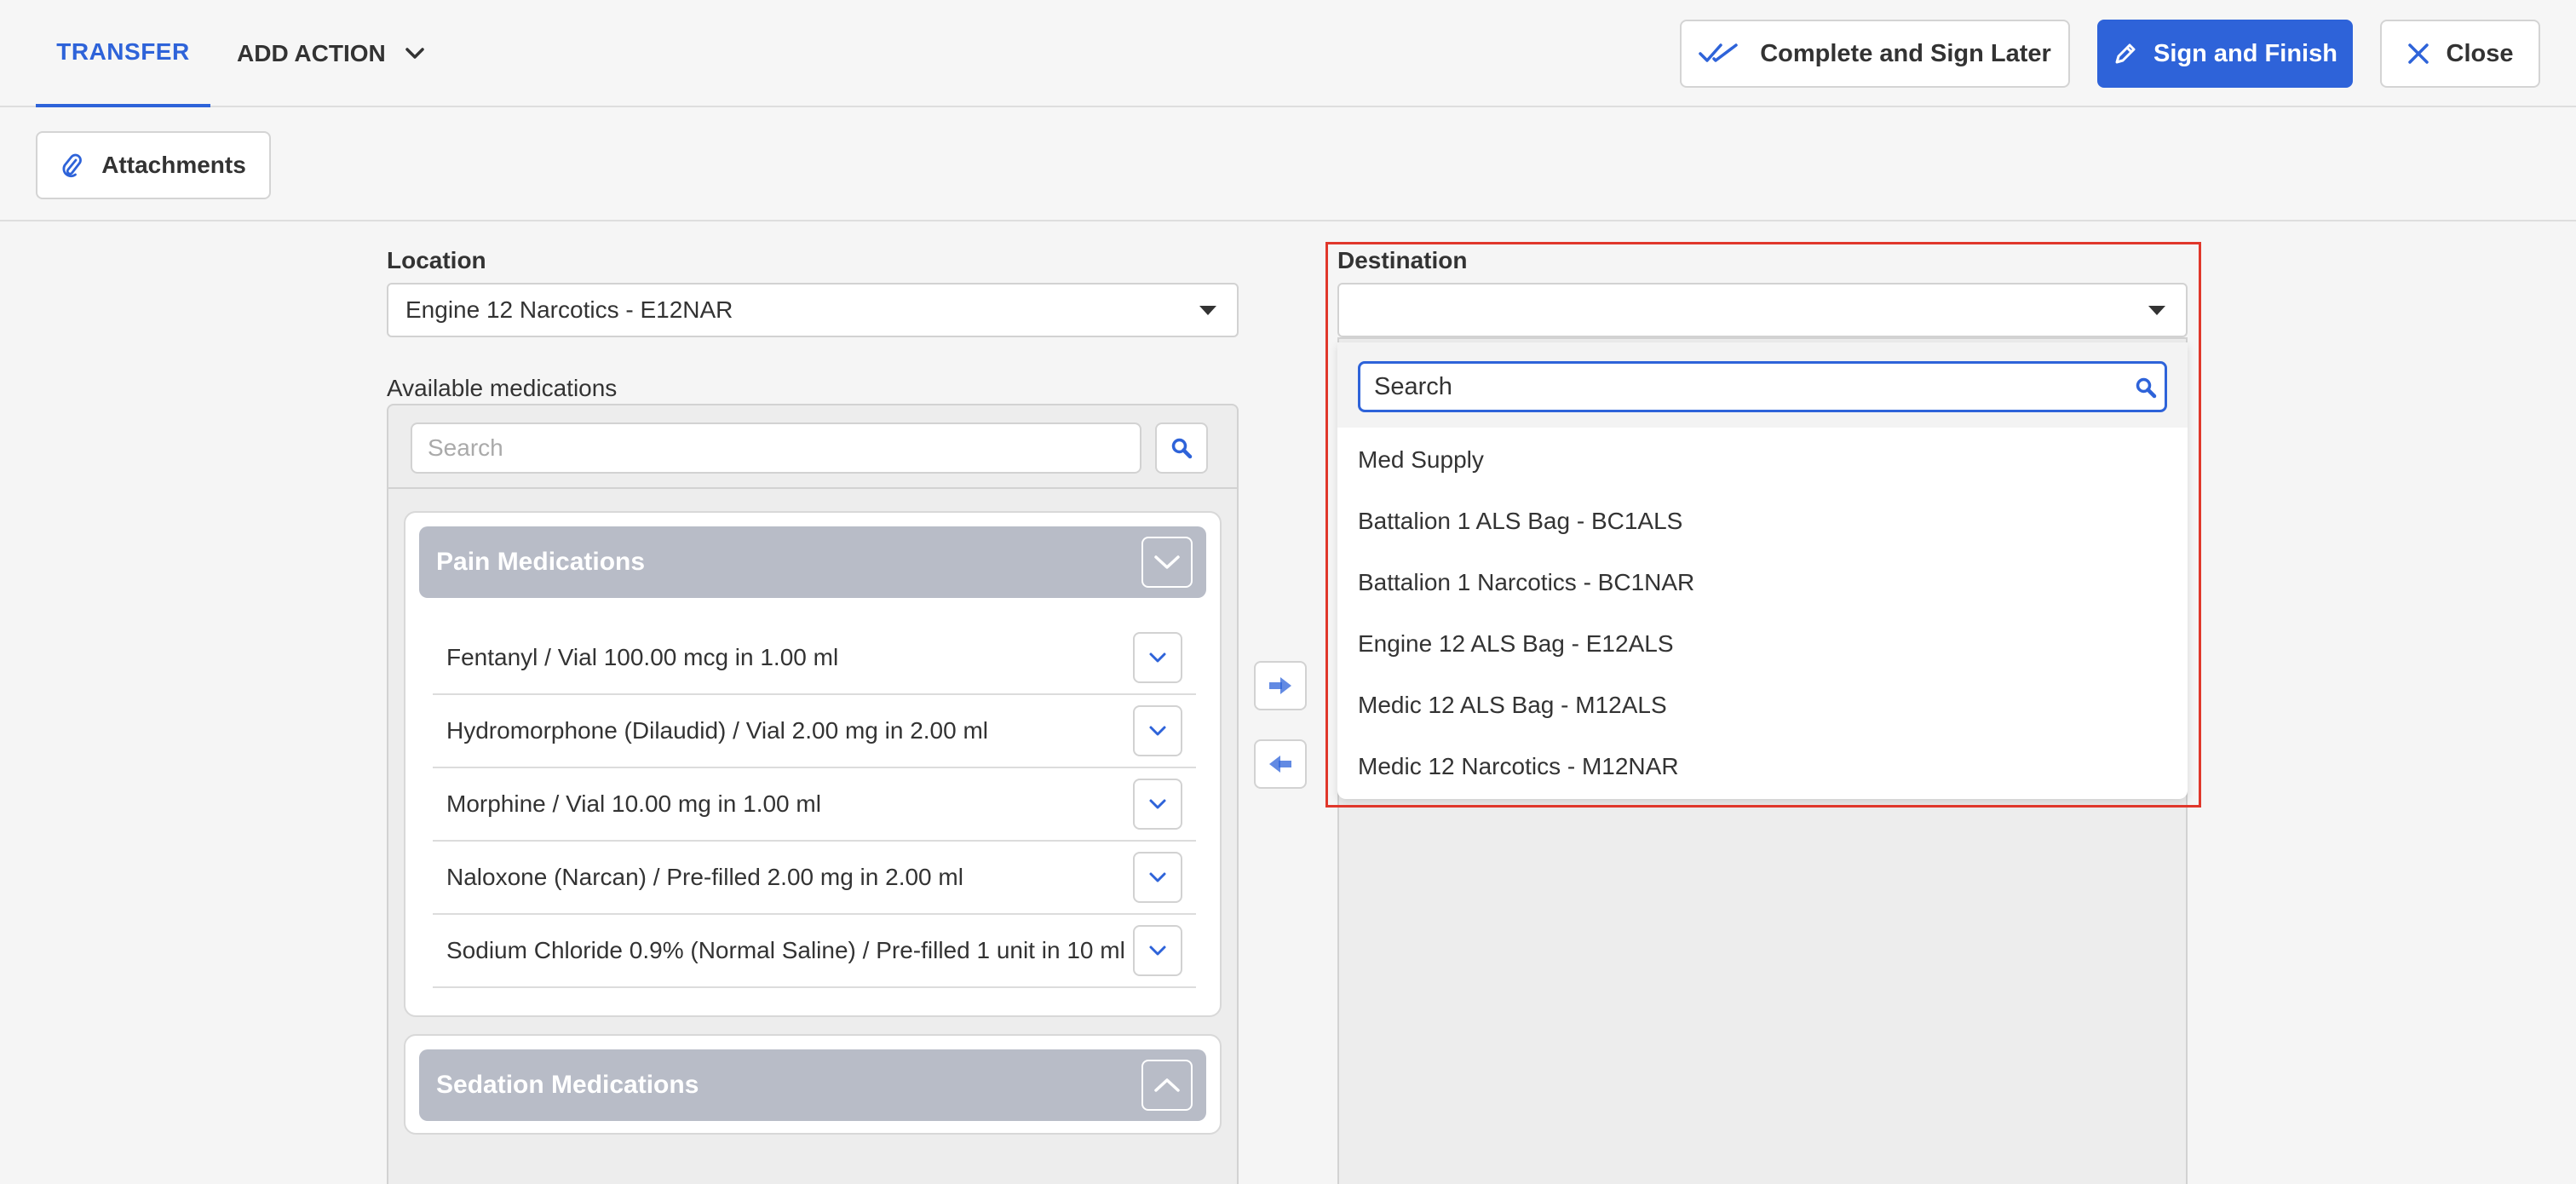 The image size is (2576, 1184). I want to click on group-title: Sedation Medications, so click(568, 1085).